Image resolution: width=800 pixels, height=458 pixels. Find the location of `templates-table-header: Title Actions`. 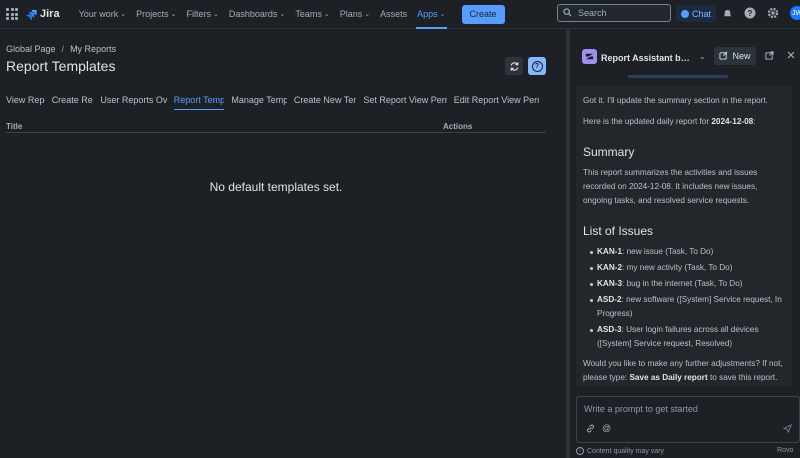

templates-table-header: Title Actions is located at coordinates (276, 127).